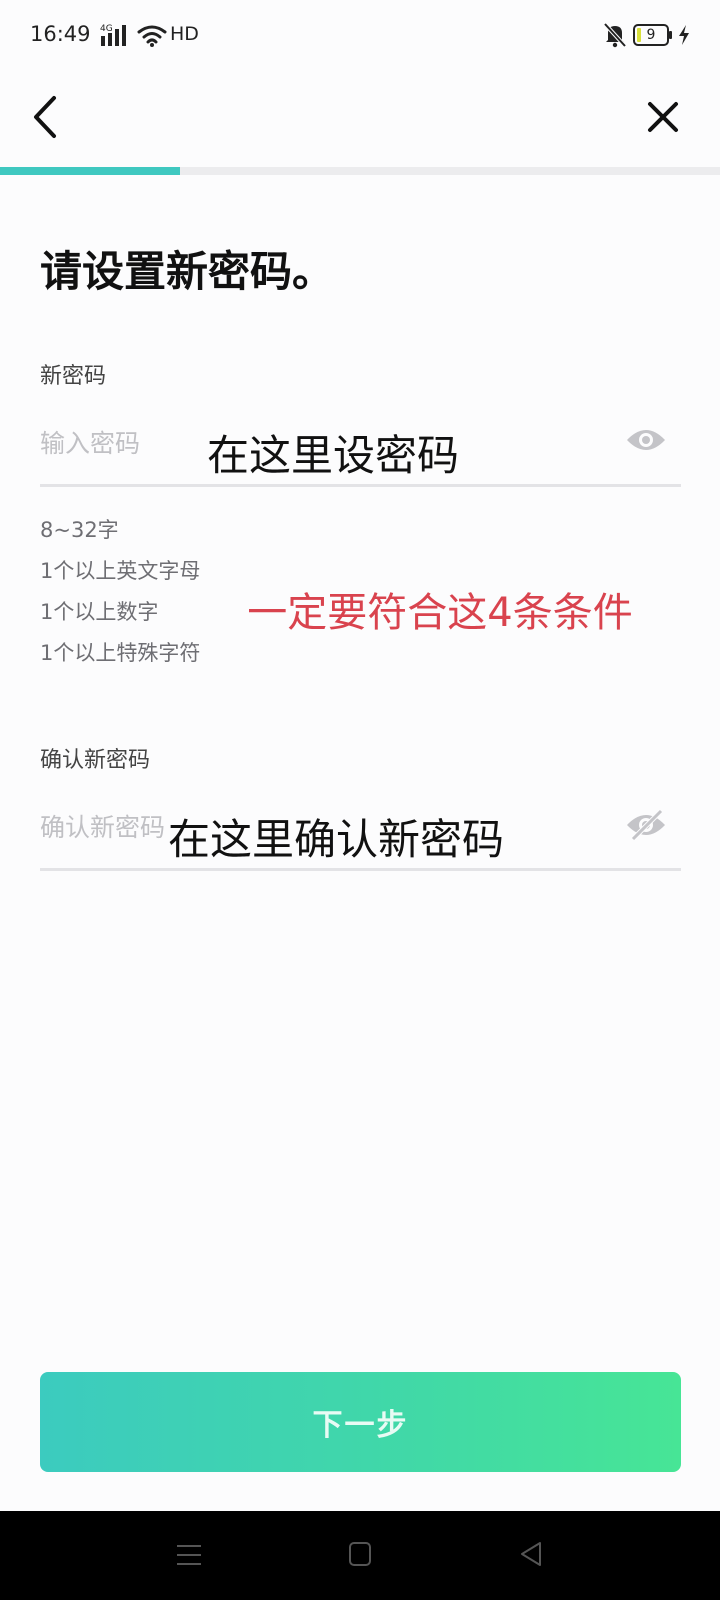  Describe the element at coordinates (360, 36) in the screenshot. I see `status-bar: 16:49 4G HD 9` at that location.